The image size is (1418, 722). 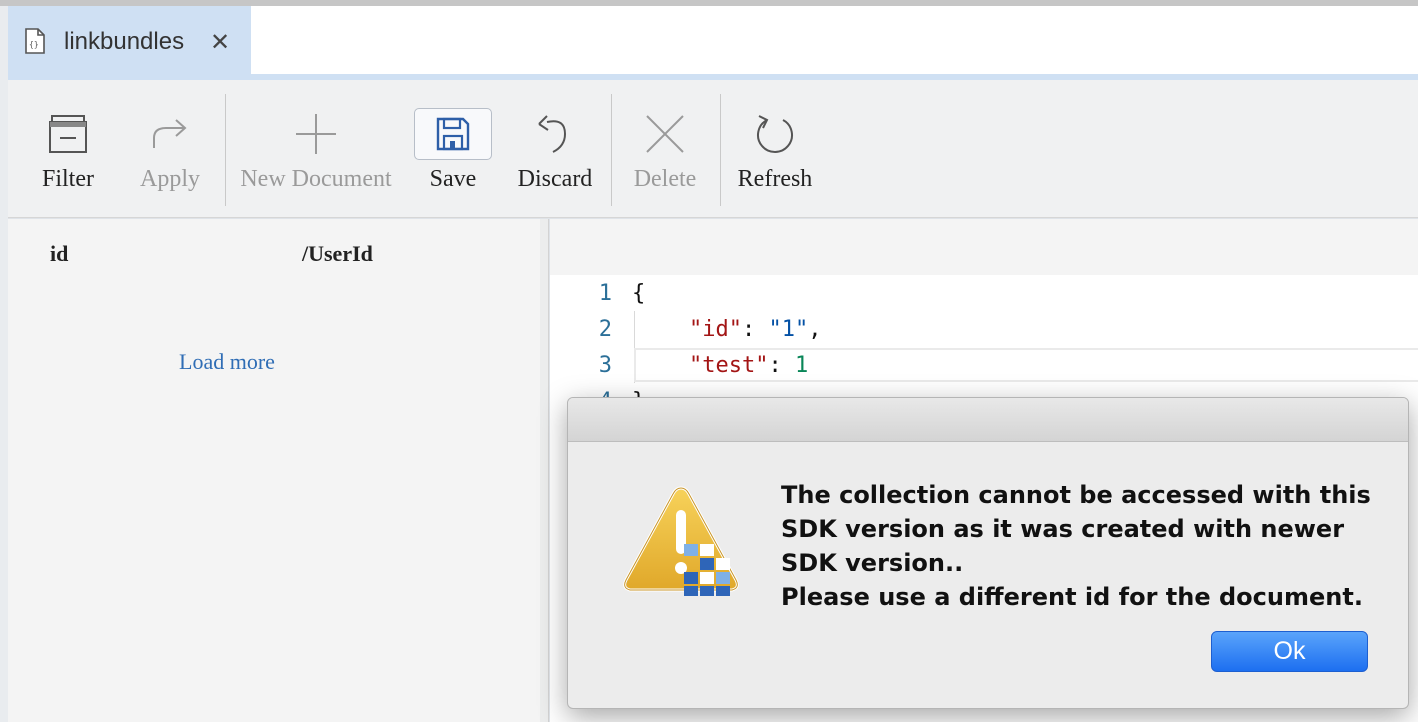 I want to click on code-line-3: "test": 1, so click(x=748, y=365).